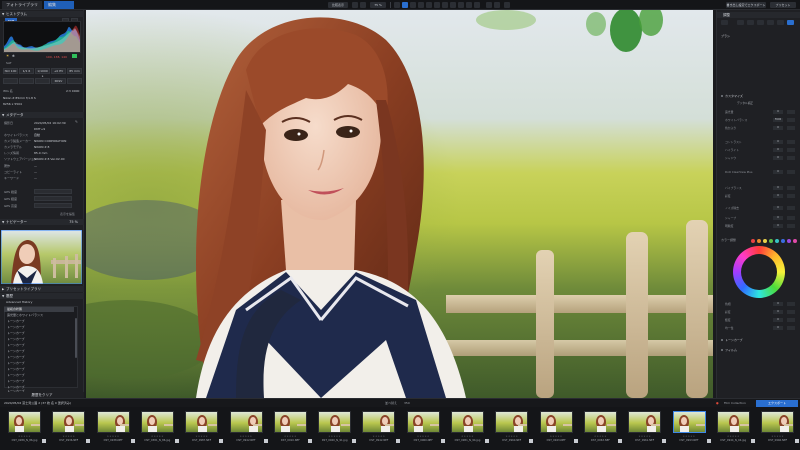 The height and width of the screenshot is (450, 800). I want to click on film-collection-label: Film Collection, so click(735, 403).